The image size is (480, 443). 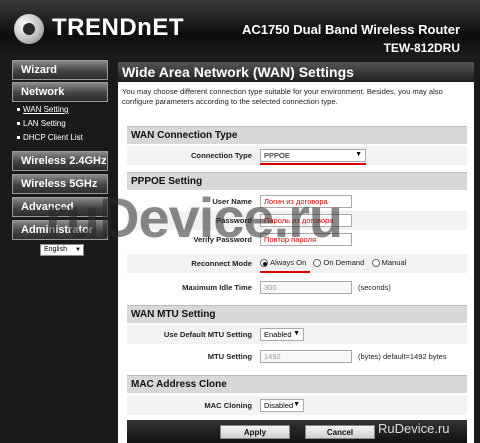 What do you see at coordinates (297, 384) in the screenshot?
I see `section-mac-address-clone: MAC Address Clone` at bounding box center [297, 384].